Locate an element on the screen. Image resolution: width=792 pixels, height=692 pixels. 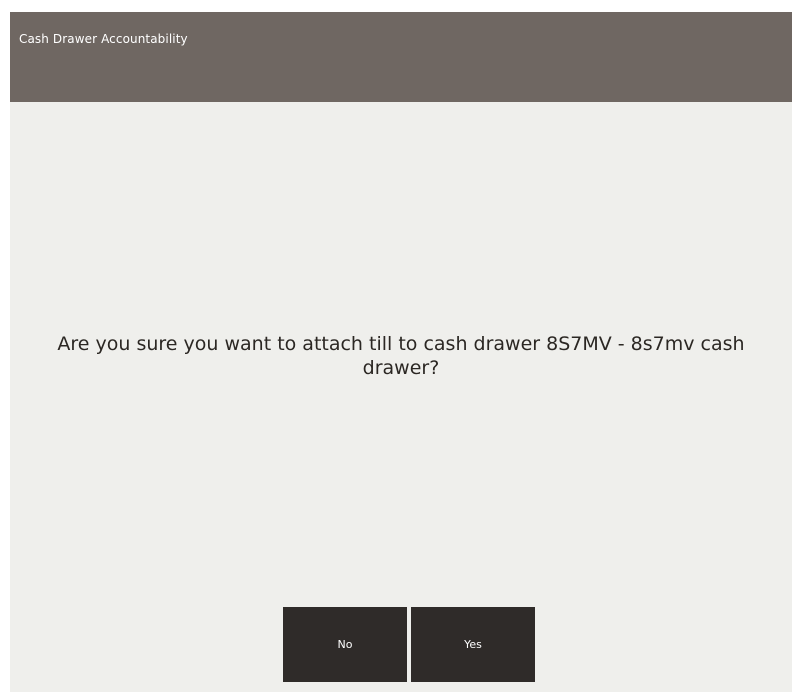
yes-button: Yes is located at coordinates (473, 644).